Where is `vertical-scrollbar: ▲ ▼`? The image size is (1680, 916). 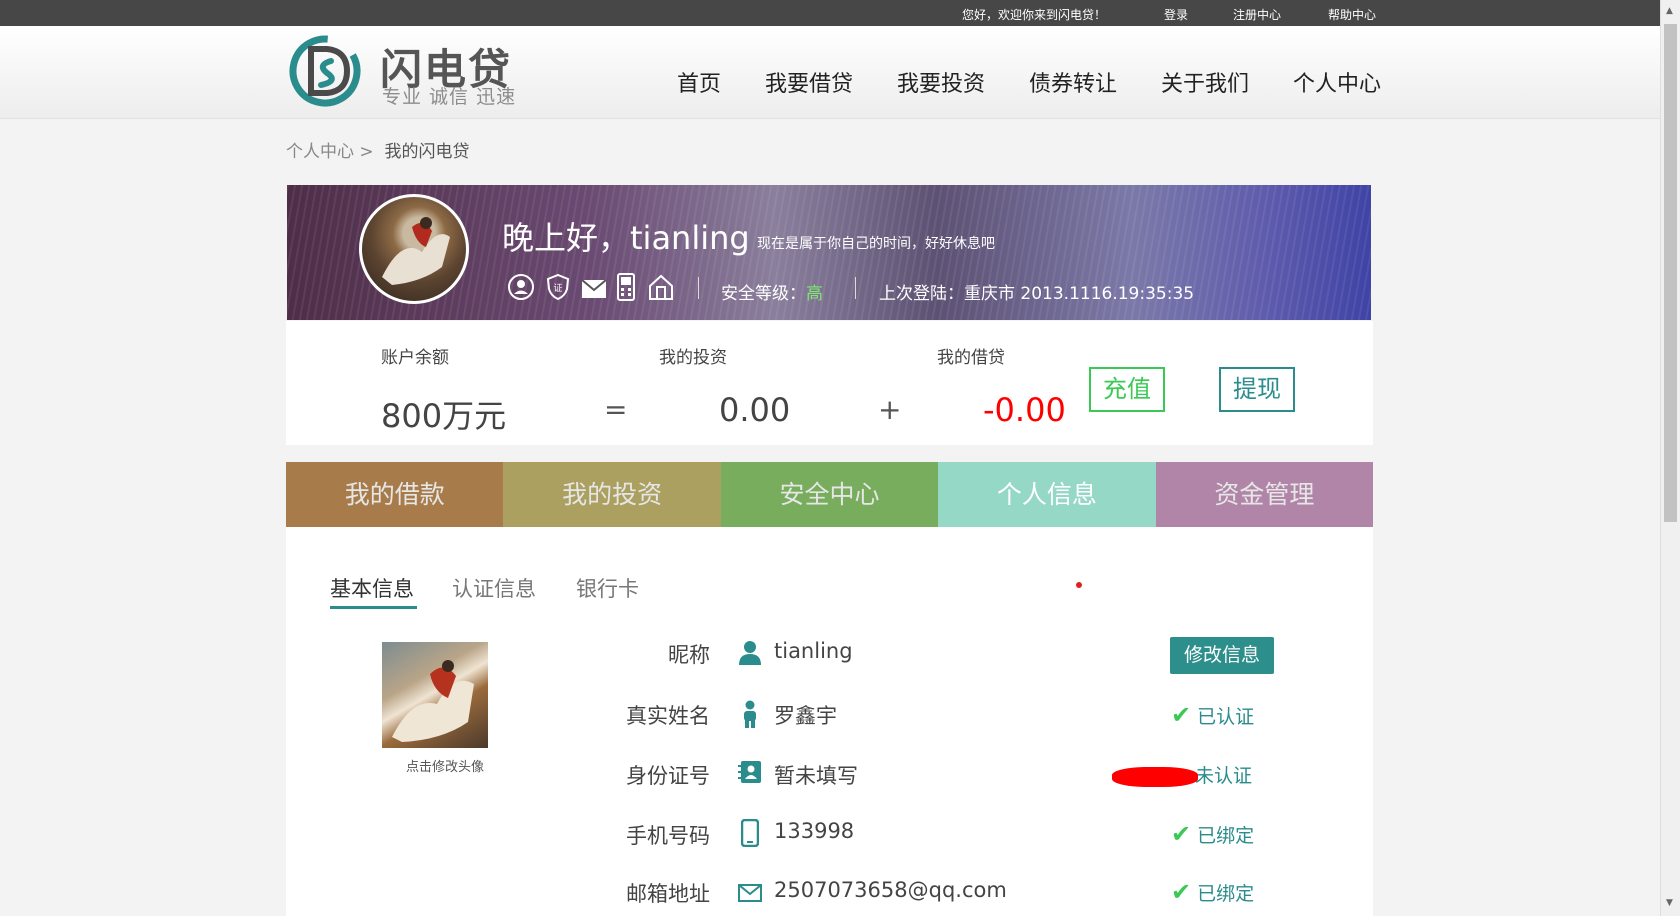 vertical-scrollbar: ▲ ▼ is located at coordinates (1670, 458).